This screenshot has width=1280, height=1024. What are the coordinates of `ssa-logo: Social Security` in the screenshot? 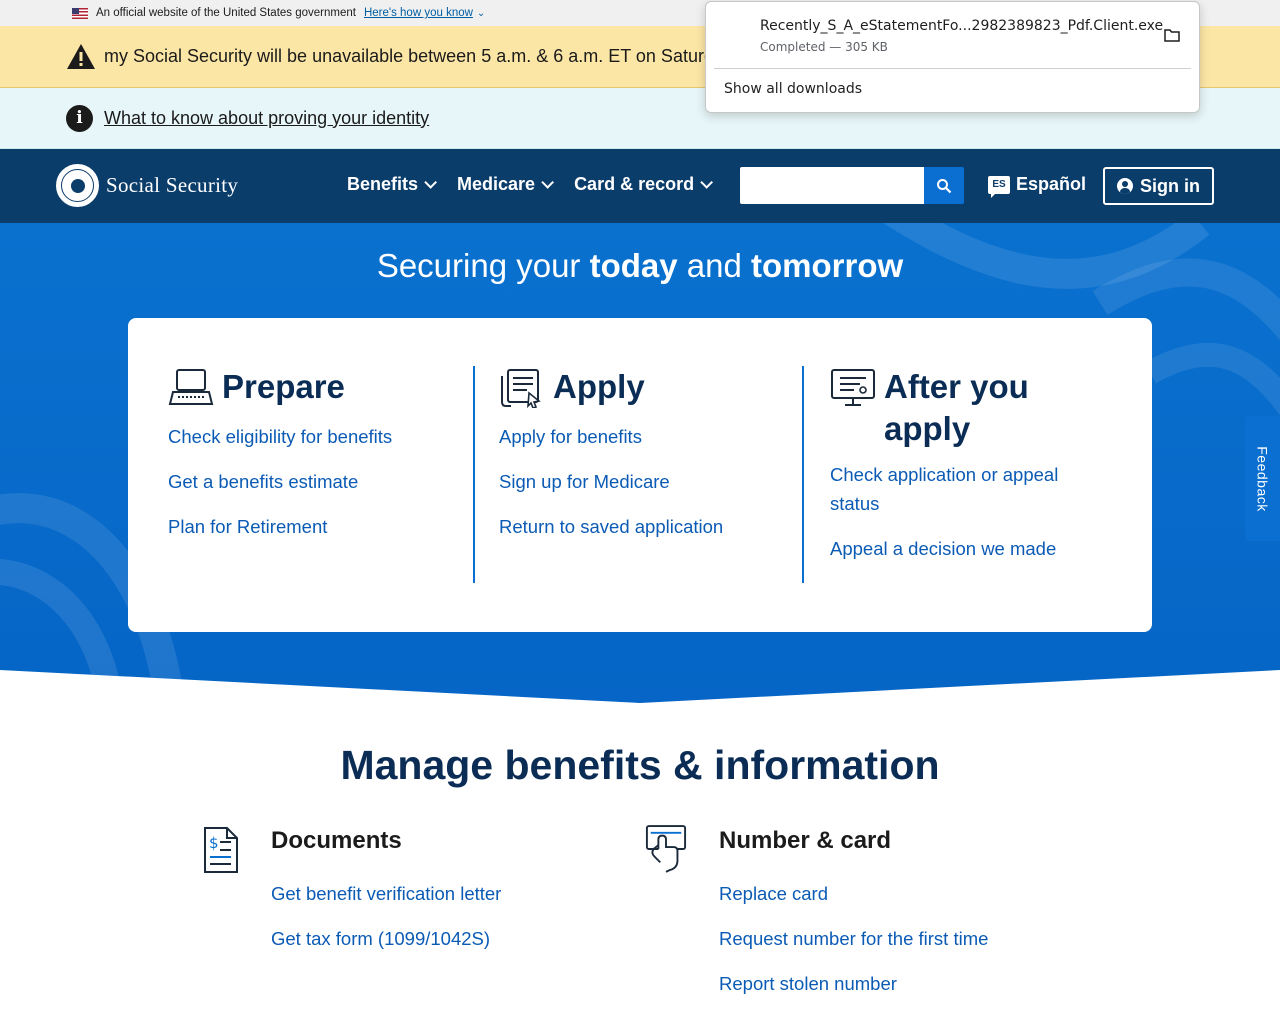 It's located at (147, 185).